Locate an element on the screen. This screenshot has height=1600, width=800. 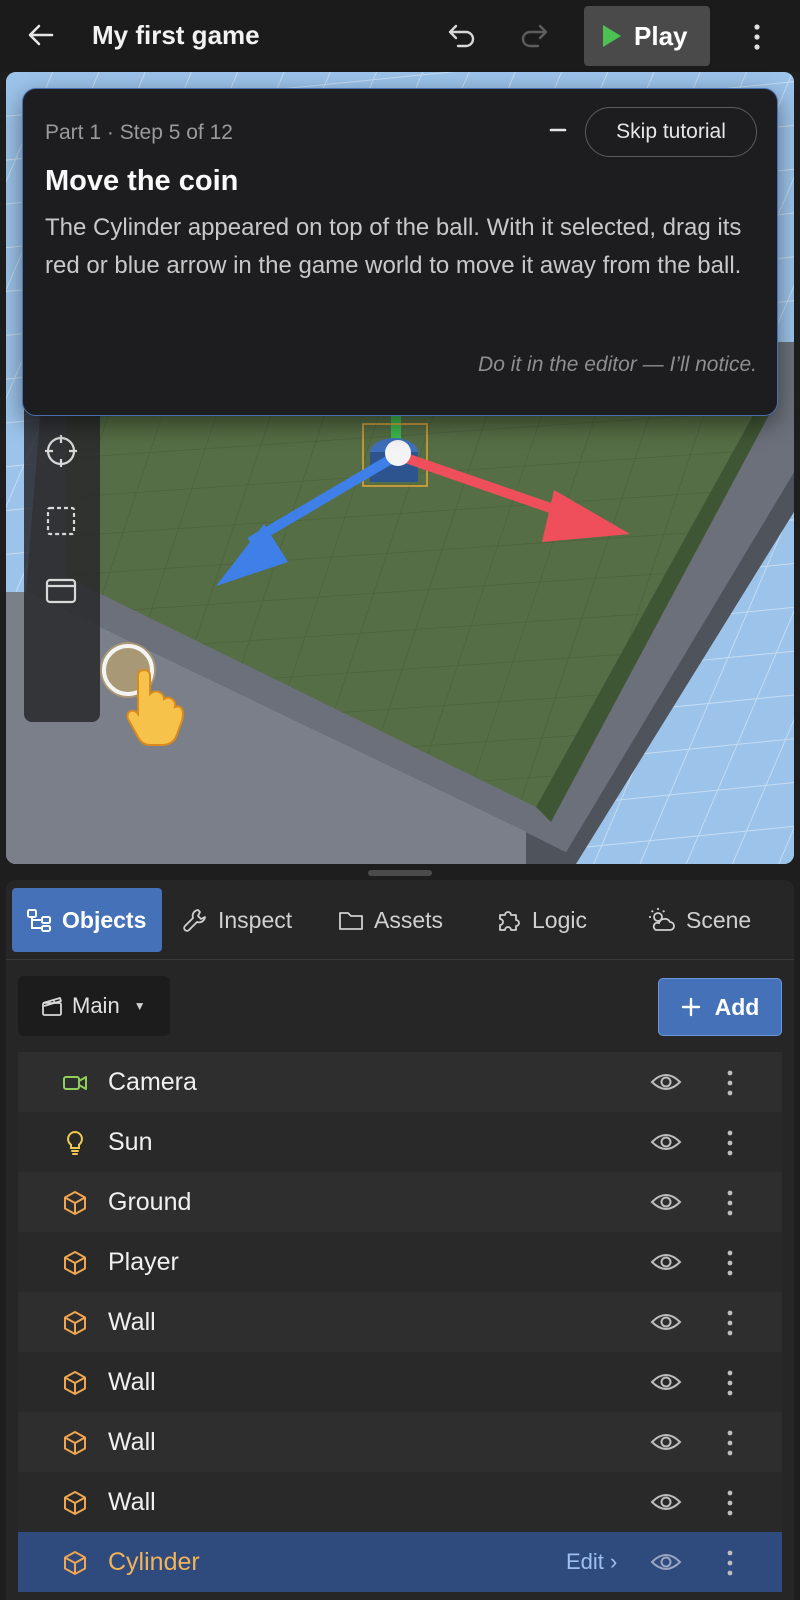
tap-hint-hand-icon is located at coordinates (142, 694).